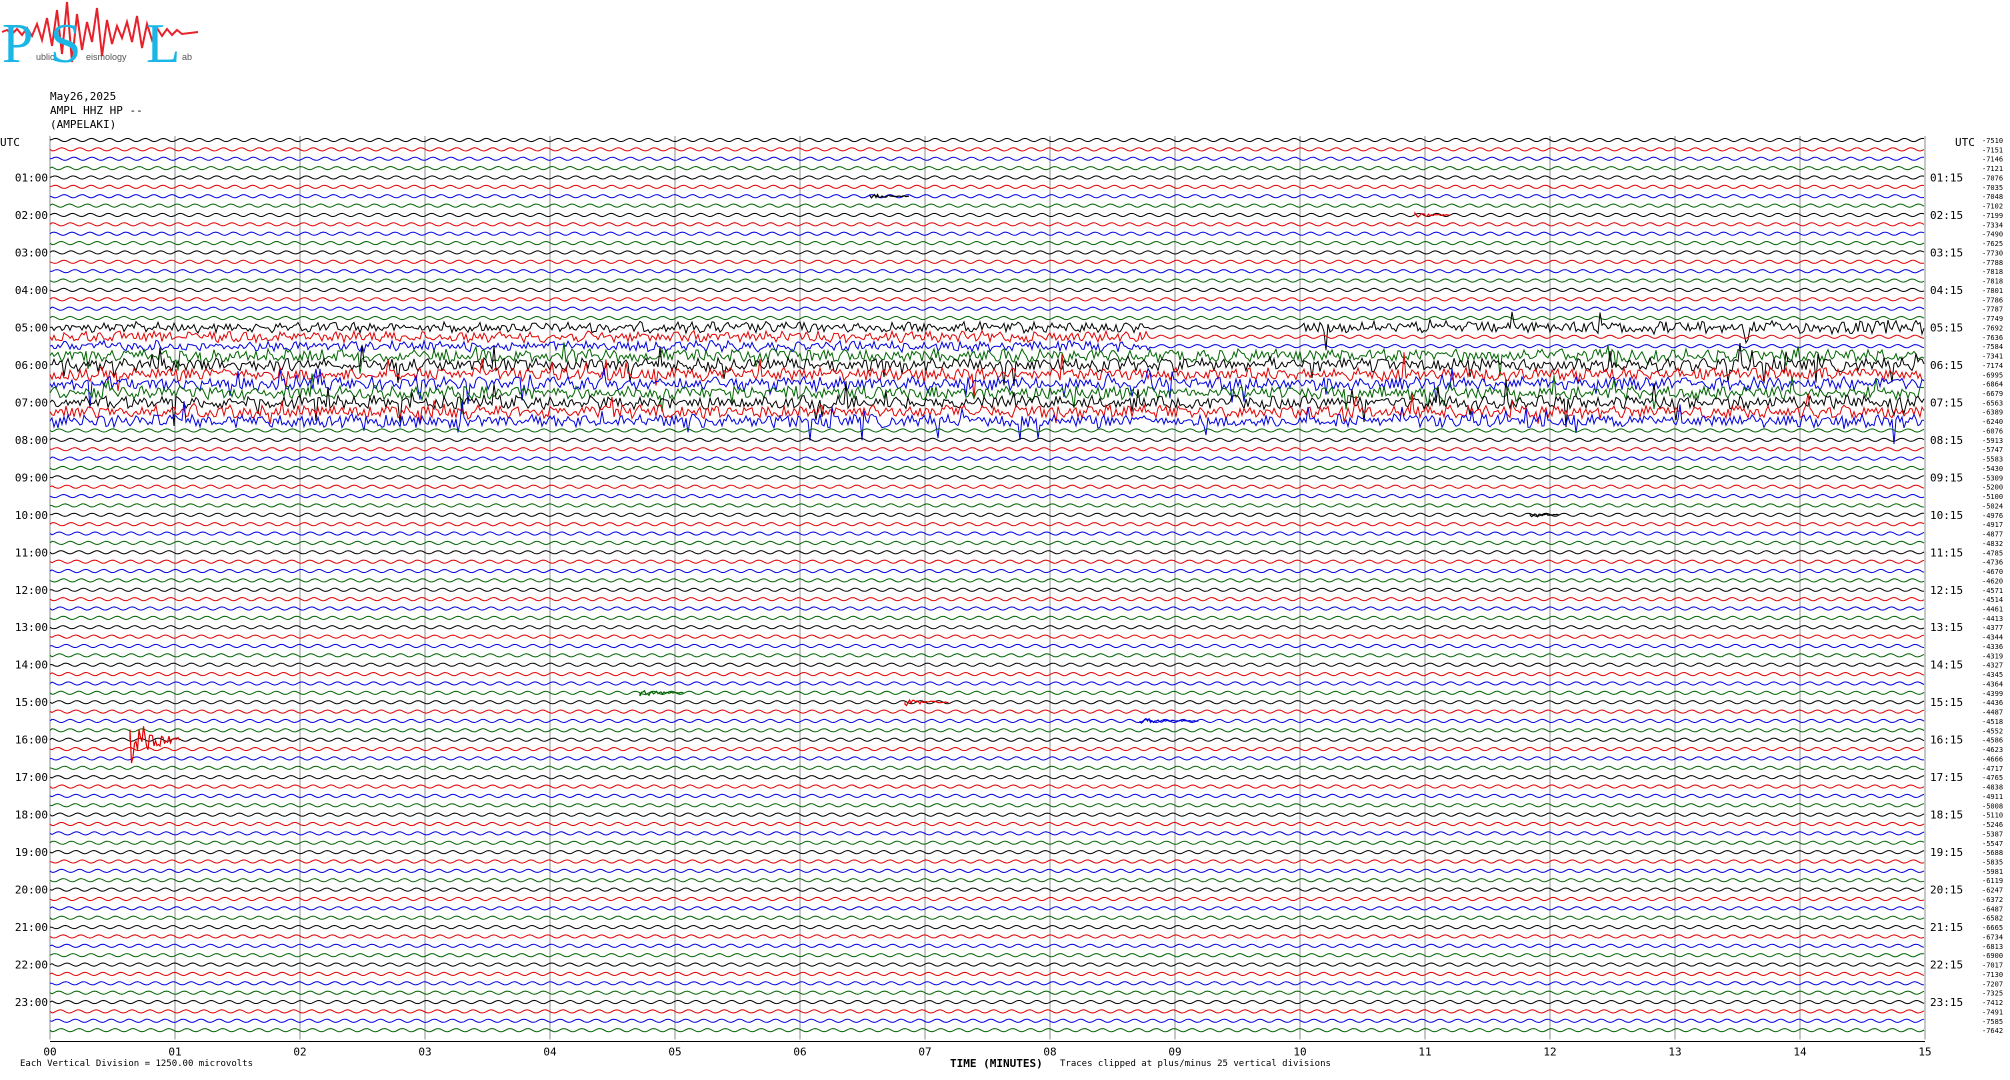 The width and height of the screenshot is (2010, 1080). I want to click on row-offset-label: -4487, so click(1992, 713).